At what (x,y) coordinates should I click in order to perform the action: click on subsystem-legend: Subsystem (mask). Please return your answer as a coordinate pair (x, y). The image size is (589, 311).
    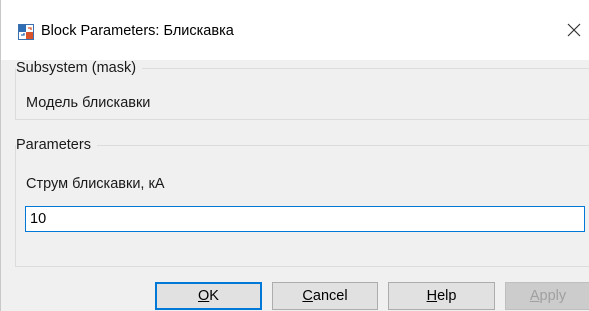
    Looking at the image, I should click on (76, 68).